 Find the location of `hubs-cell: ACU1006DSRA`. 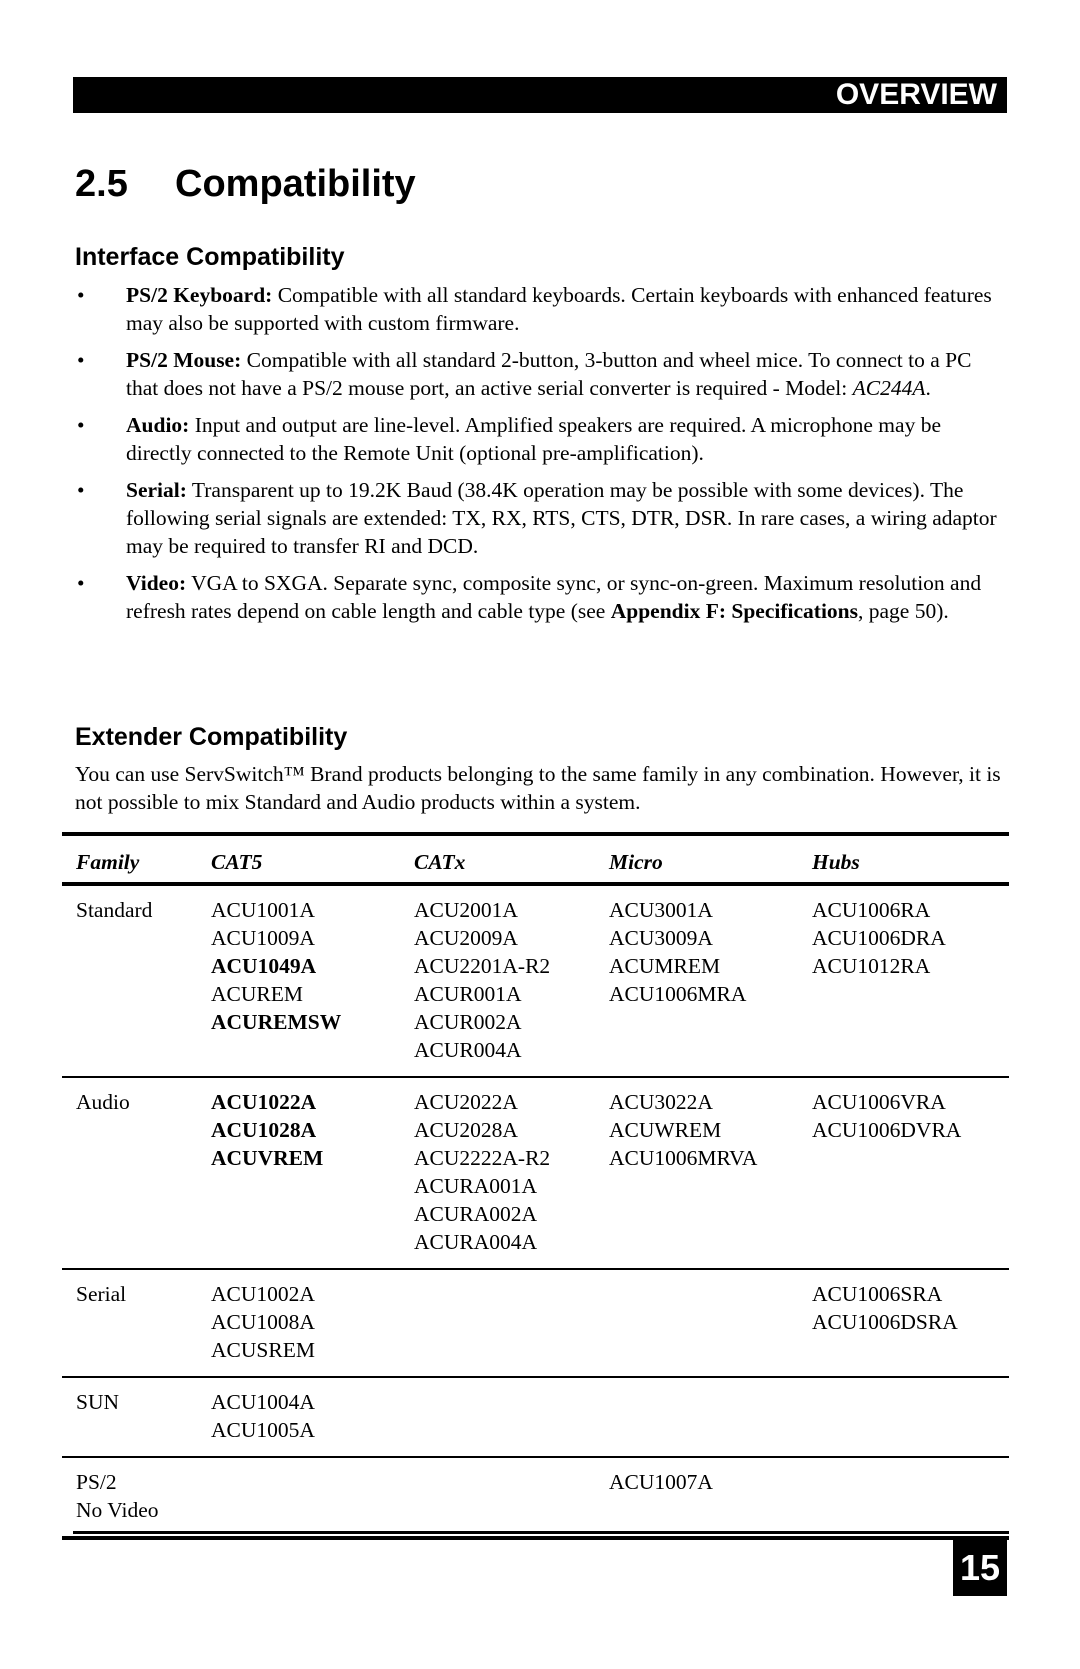

hubs-cell: ACU1006DSRA is located at coordinates (885, 1322).